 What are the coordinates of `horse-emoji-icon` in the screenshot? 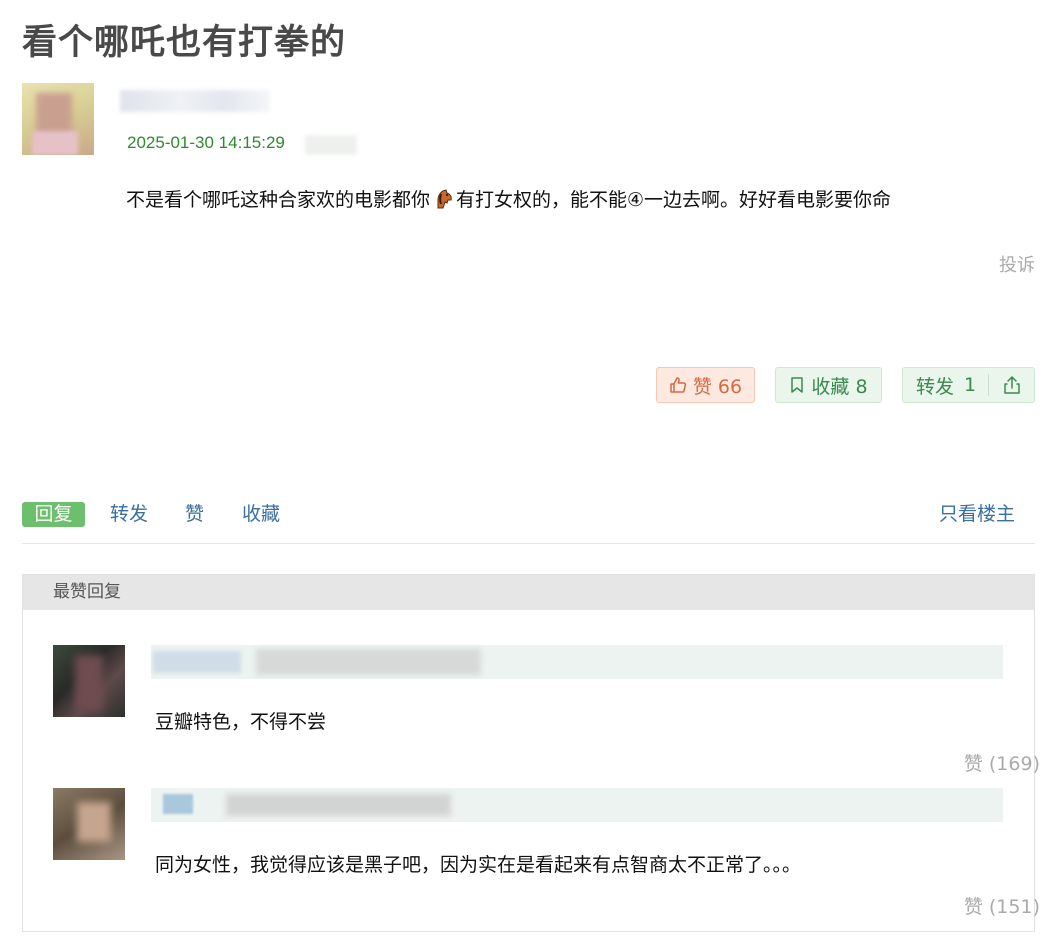 It's located at (444, 199).